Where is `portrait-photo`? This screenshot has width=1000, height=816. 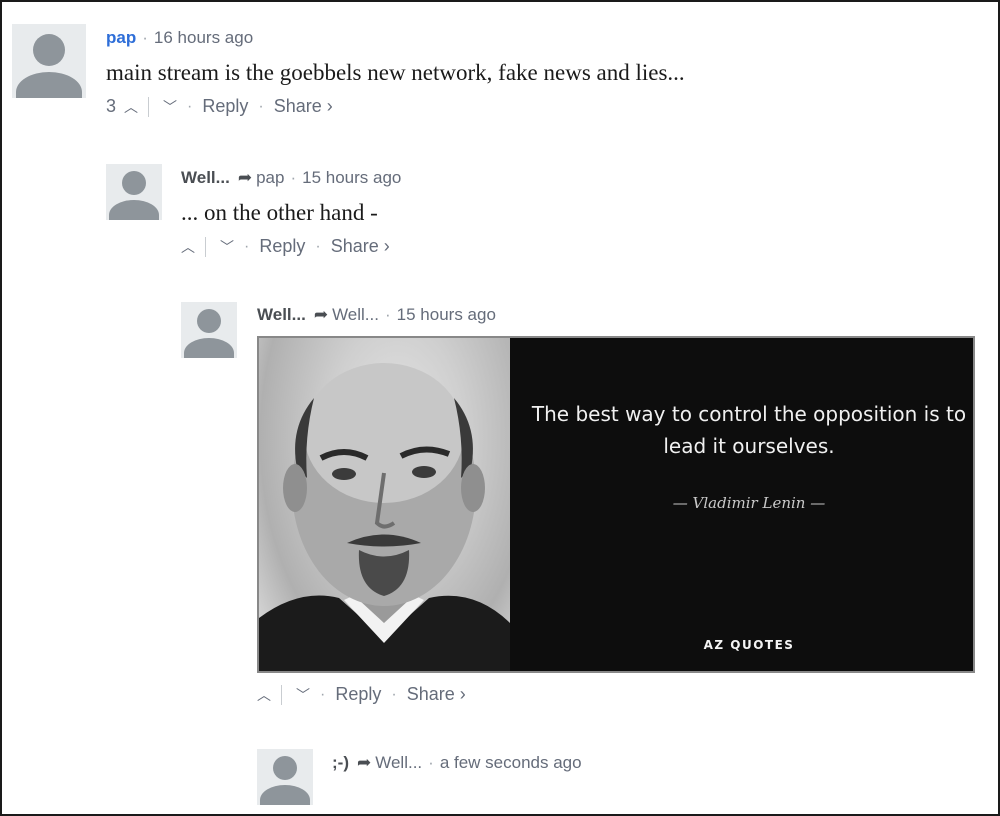
portrait-photo is located at coordinates (384, 504).